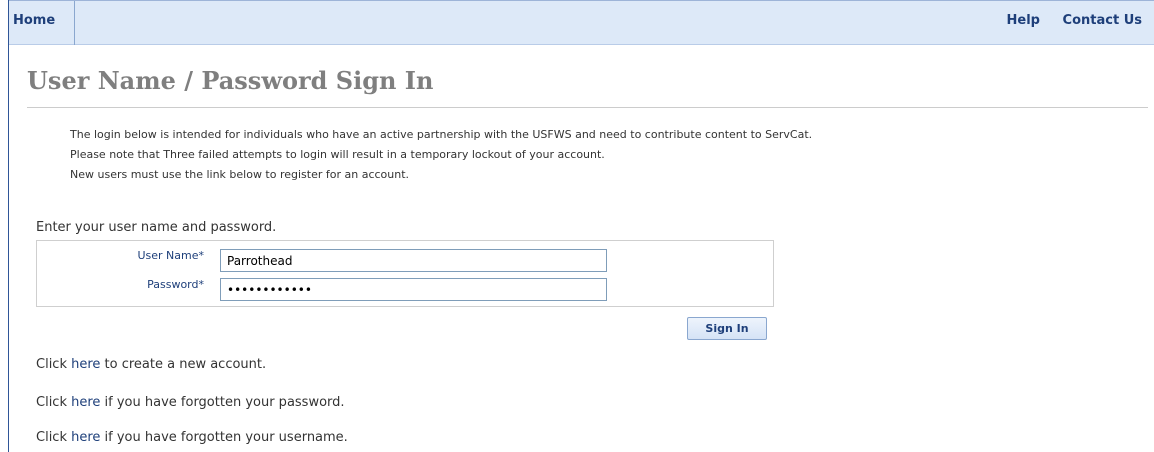  Describe the element at coordinates (405, 273) in the screenshot. I see `login-form-box: User Name* Password*` at that location.